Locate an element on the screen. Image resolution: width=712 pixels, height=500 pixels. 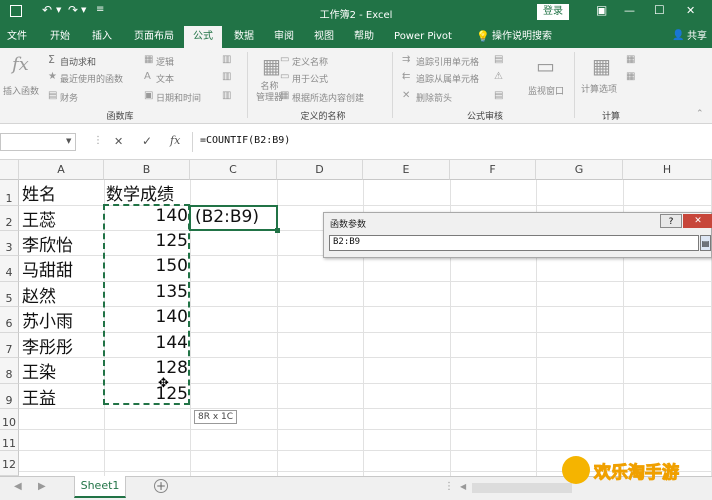
horizontal-scrollbar is located at coordinates (522, 488).